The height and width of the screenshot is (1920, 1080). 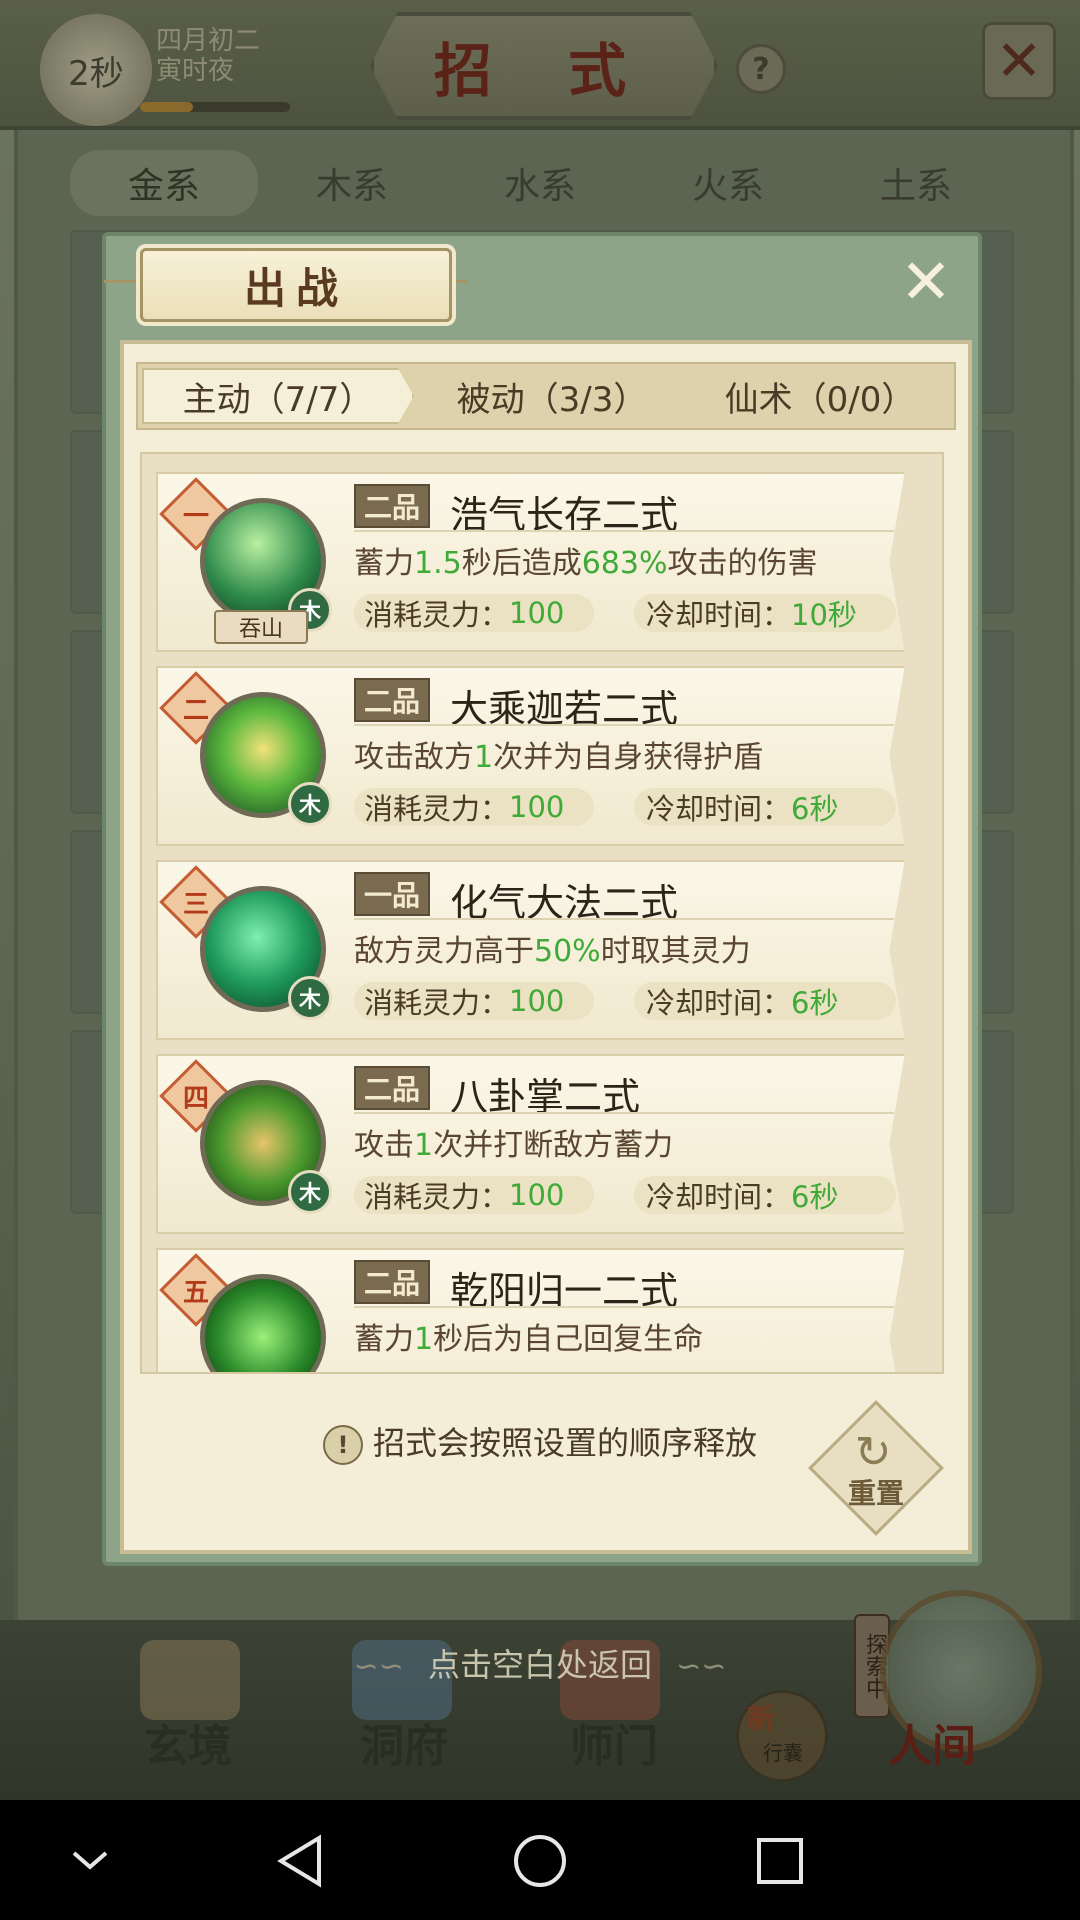 I want to click on bag-button: 新 行囊, so click(x=782, y=1736).